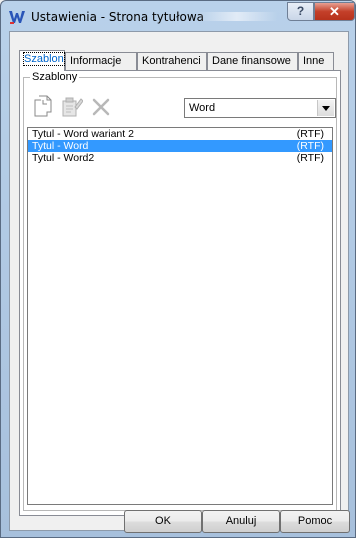 Image resolution: width=356 pixels, height=538 pixels. What do you see at coordinates (43, 106) in the screenshot?
I see `new-document-icon` at bounding box center [43, 106].